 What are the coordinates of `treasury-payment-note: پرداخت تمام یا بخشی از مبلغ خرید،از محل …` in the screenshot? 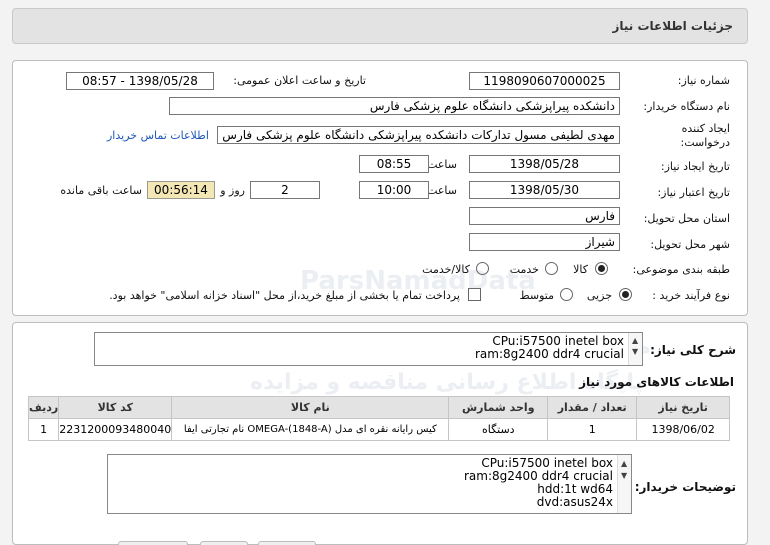 It's located at (284, 295).